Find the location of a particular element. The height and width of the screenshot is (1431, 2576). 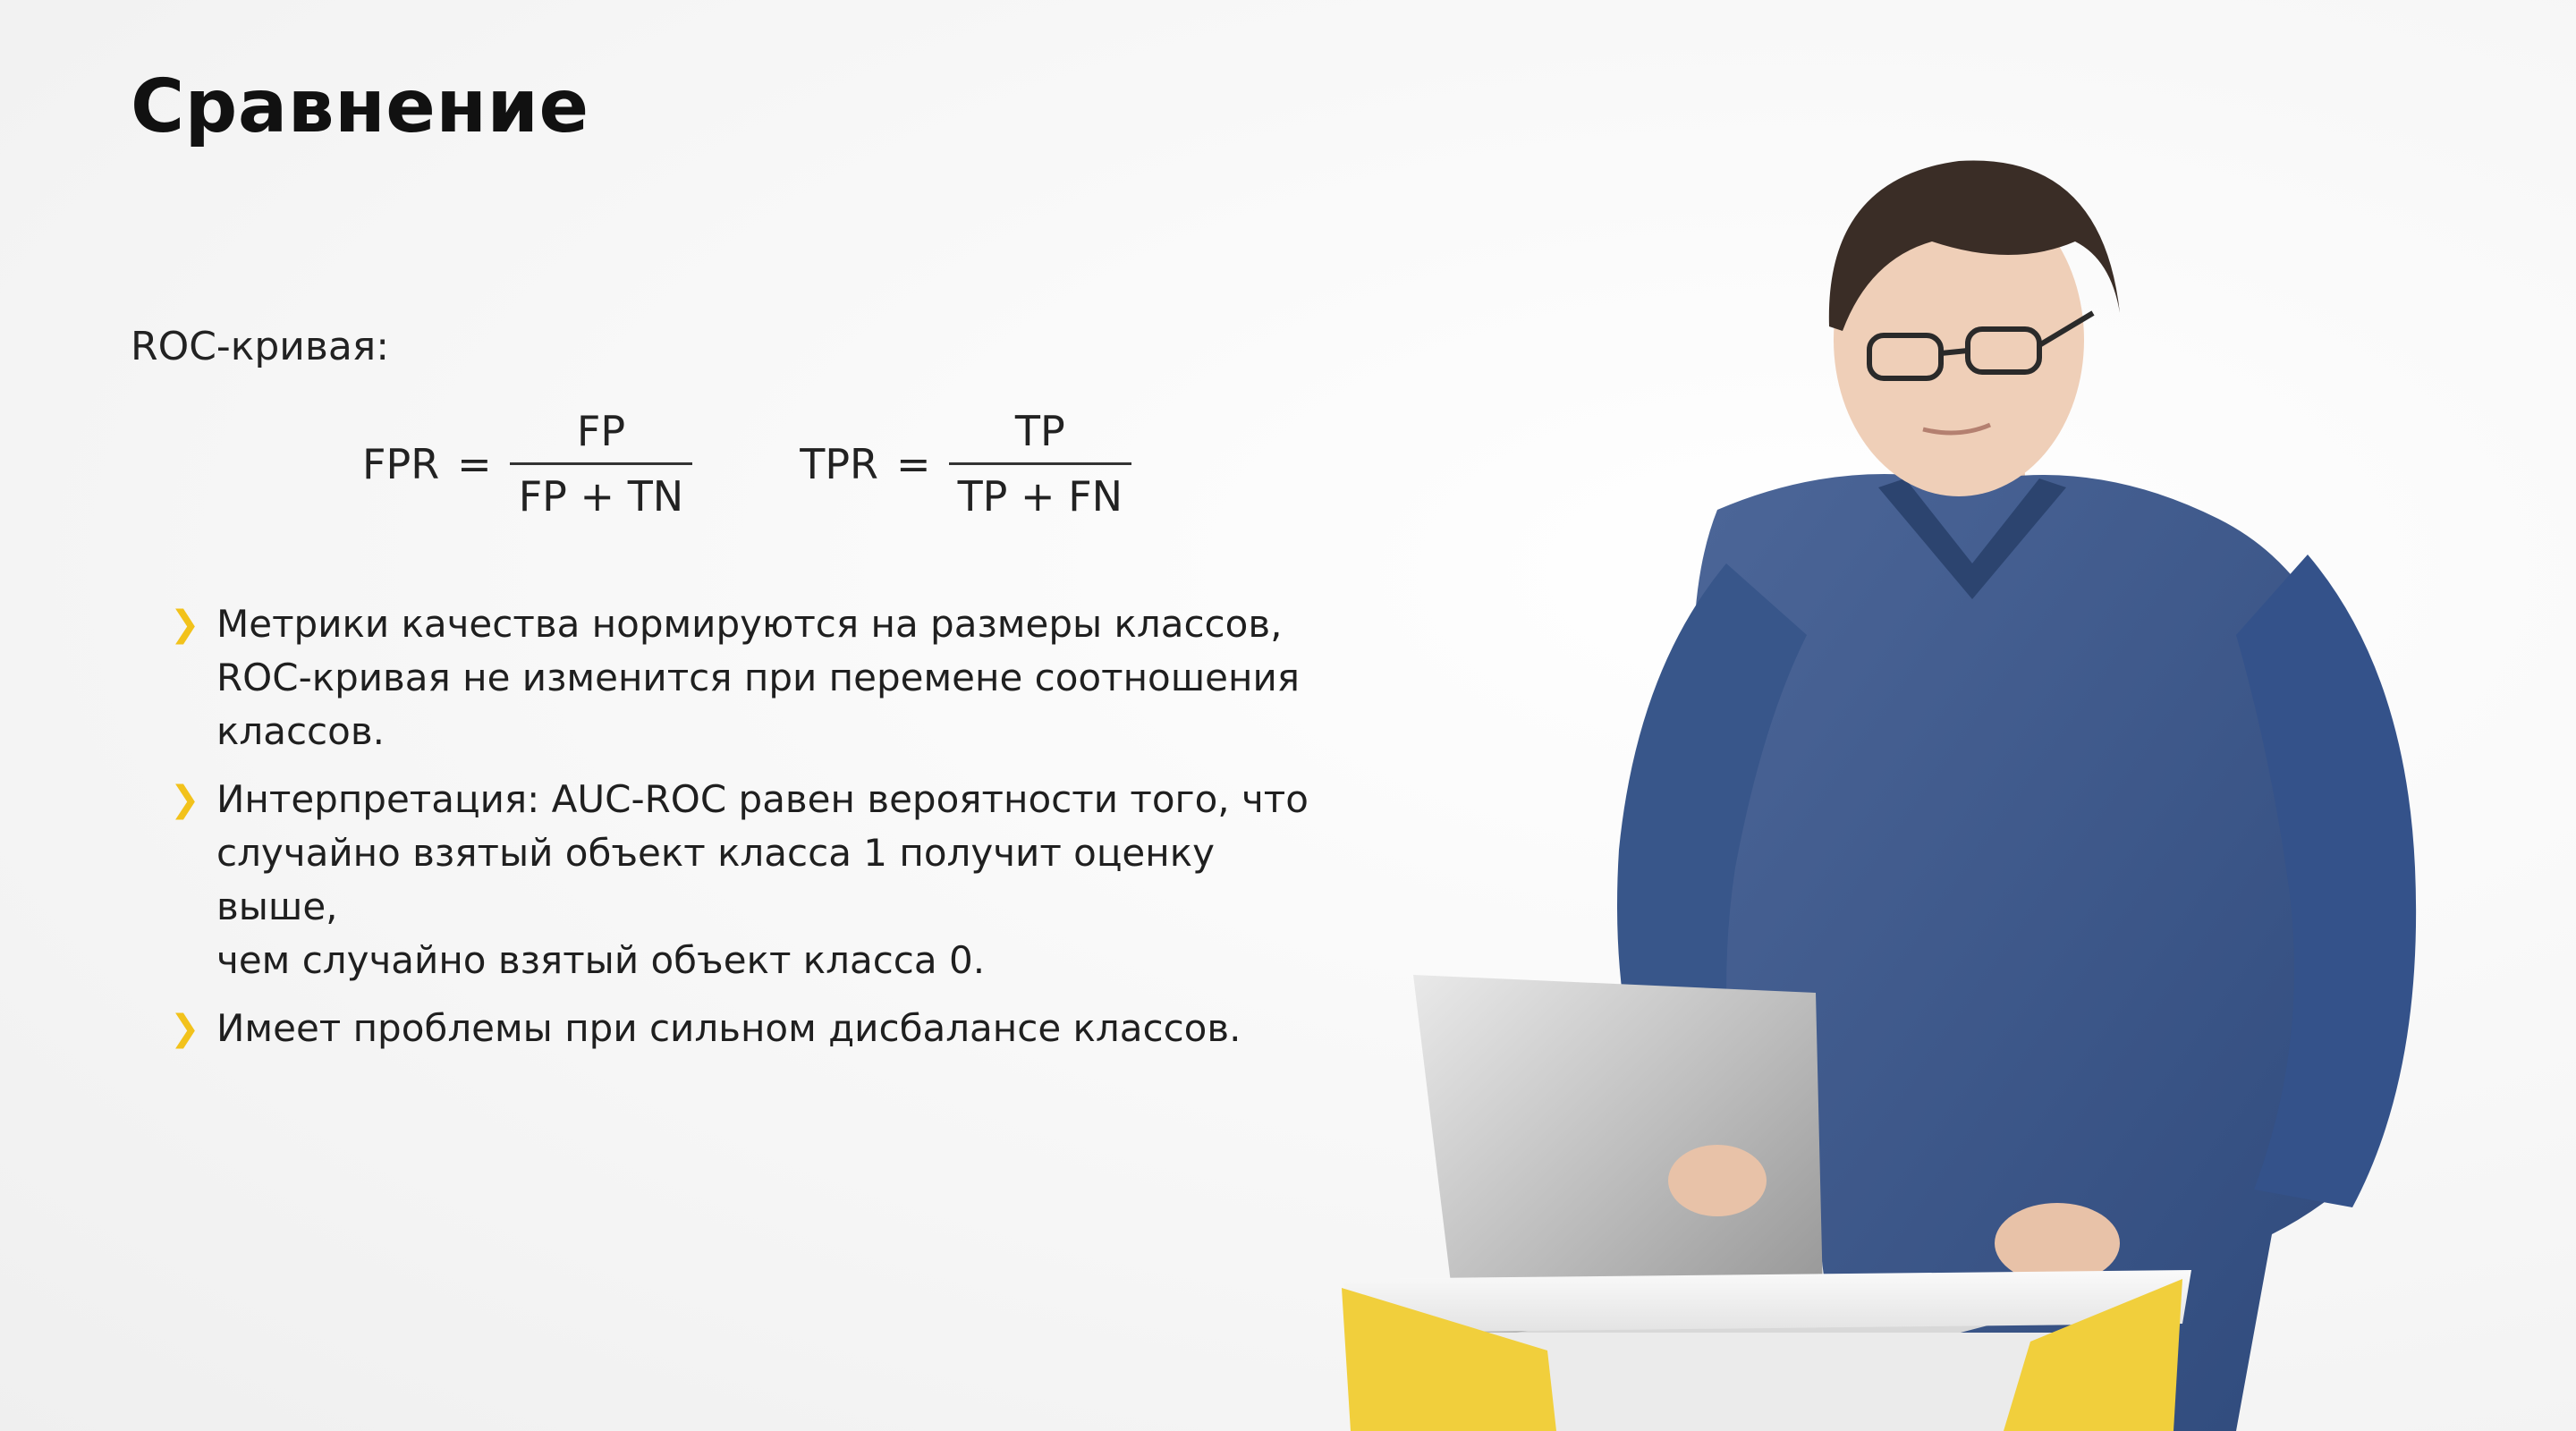

formula-row: FPR = FP FP + TN TPR = TP TP + FN is located at coordinates (747, 464).